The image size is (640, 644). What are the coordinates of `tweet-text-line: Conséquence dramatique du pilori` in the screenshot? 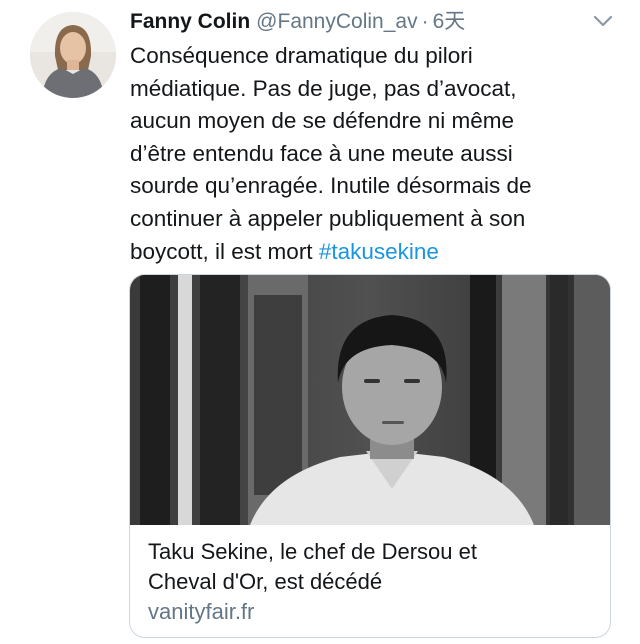 It's located at (301, 55).